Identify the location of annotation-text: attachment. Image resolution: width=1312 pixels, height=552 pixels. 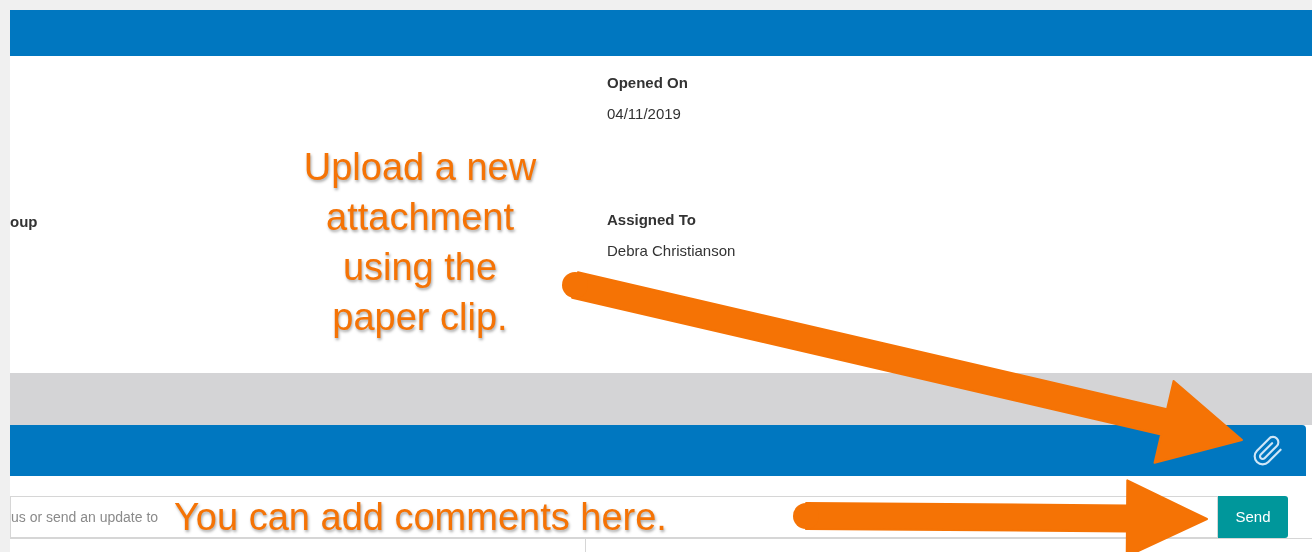
(420, 217).